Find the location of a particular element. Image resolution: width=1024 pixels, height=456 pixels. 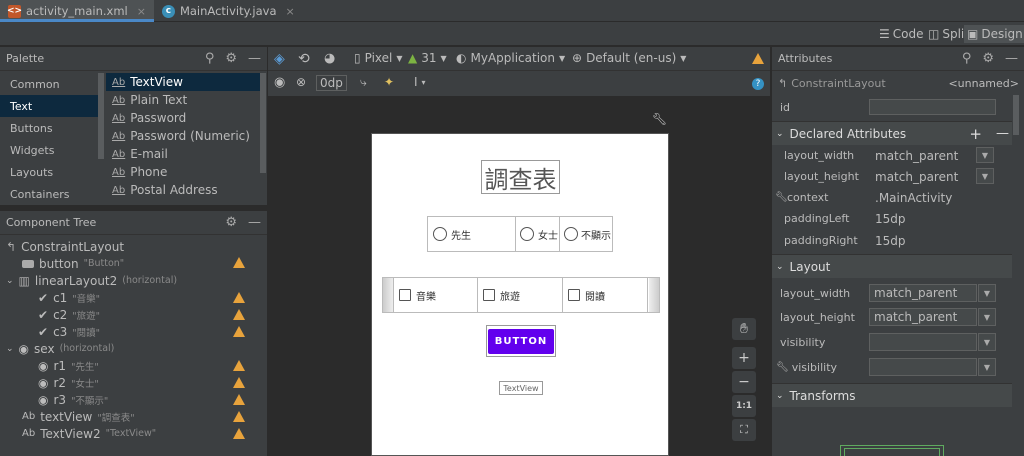

palette-item-plain-text: Ab Plain Text is located at coordinates (149, 100).